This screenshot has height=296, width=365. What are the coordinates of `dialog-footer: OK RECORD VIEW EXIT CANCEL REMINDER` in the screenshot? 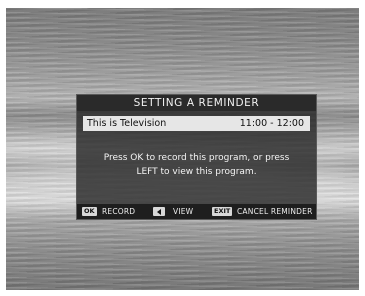 It's located at (196, 211).